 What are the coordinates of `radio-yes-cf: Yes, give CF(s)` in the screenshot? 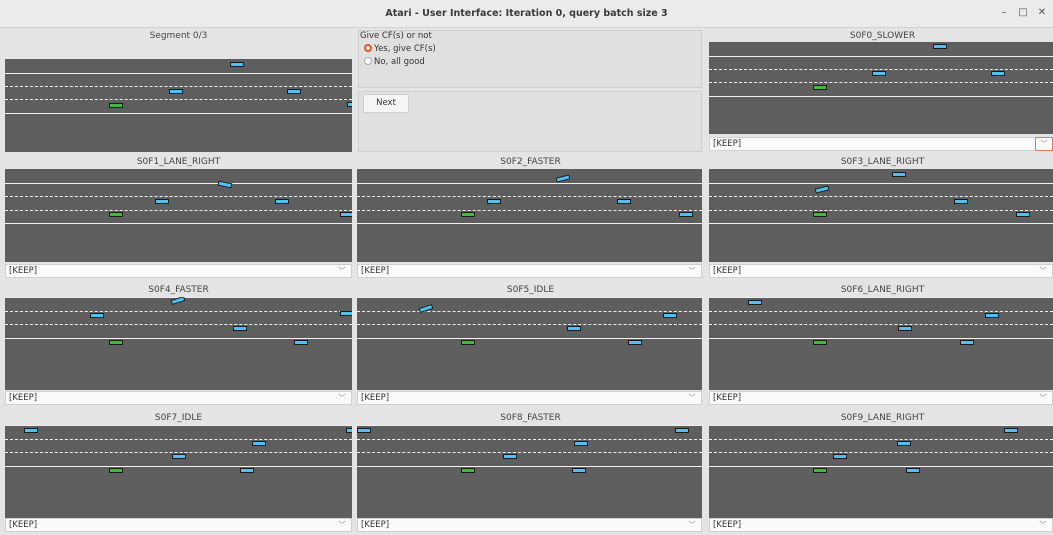 It's located at (400, 49).